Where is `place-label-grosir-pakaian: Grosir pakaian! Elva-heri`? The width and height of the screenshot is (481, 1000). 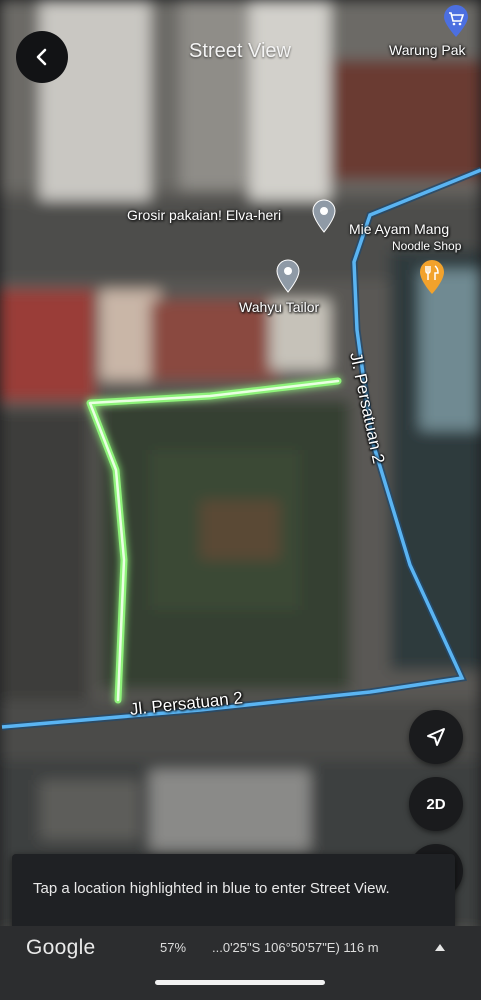 place-label-grosir-pakaian: Grosir pakaian! Elva-heri is located at coordinates (204, 215).